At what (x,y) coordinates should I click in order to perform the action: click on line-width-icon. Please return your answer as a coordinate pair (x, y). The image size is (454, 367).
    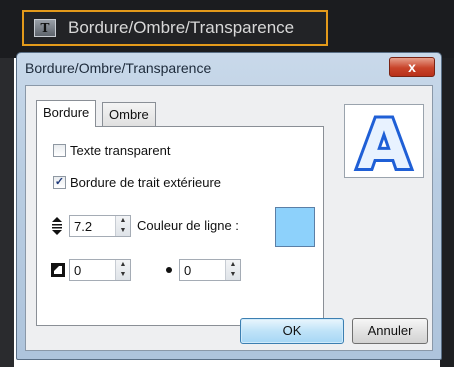
    Looking at the image, I should click on (57, 226).